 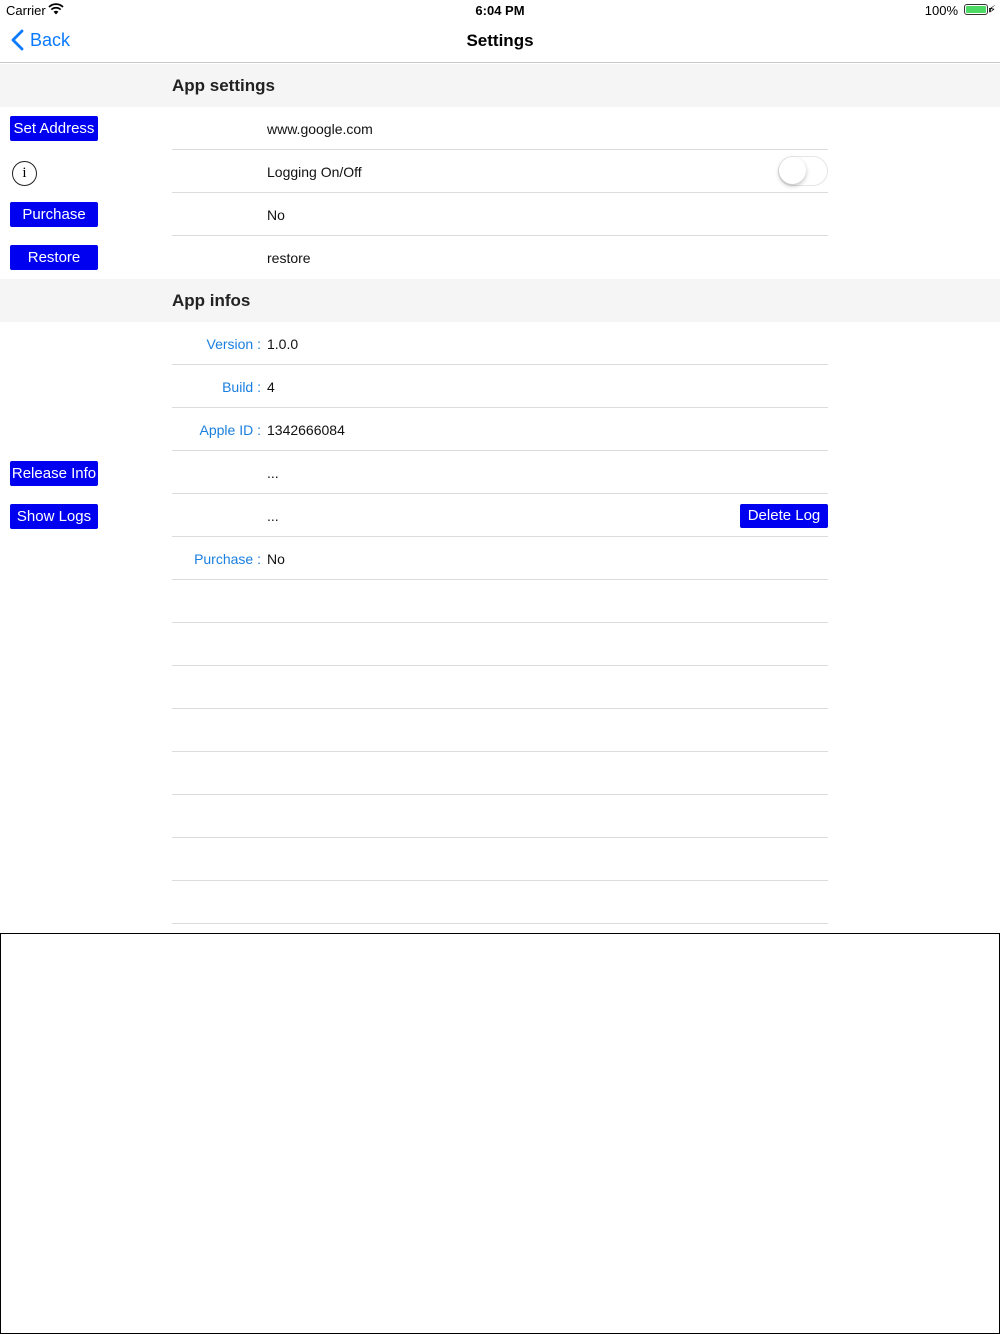 What do you see at coordinates (24, 173) in the screenshot?
I see `info-icon: i` at bounding box center [24, 173].